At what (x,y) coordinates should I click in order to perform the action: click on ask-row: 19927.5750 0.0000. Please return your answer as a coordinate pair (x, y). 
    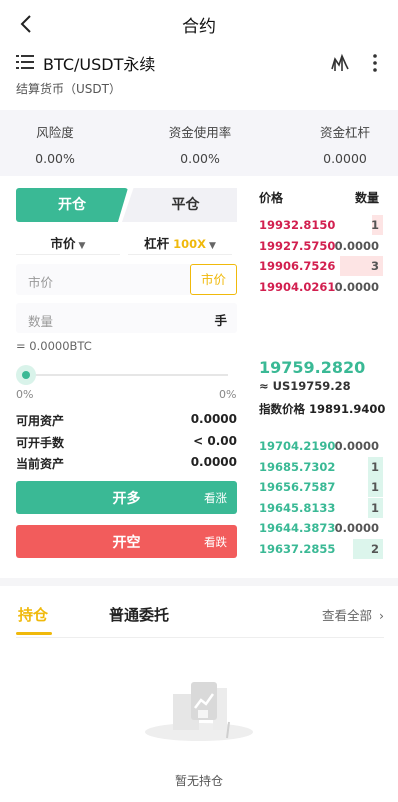
    Looking at the image, I should click on (320, 246).